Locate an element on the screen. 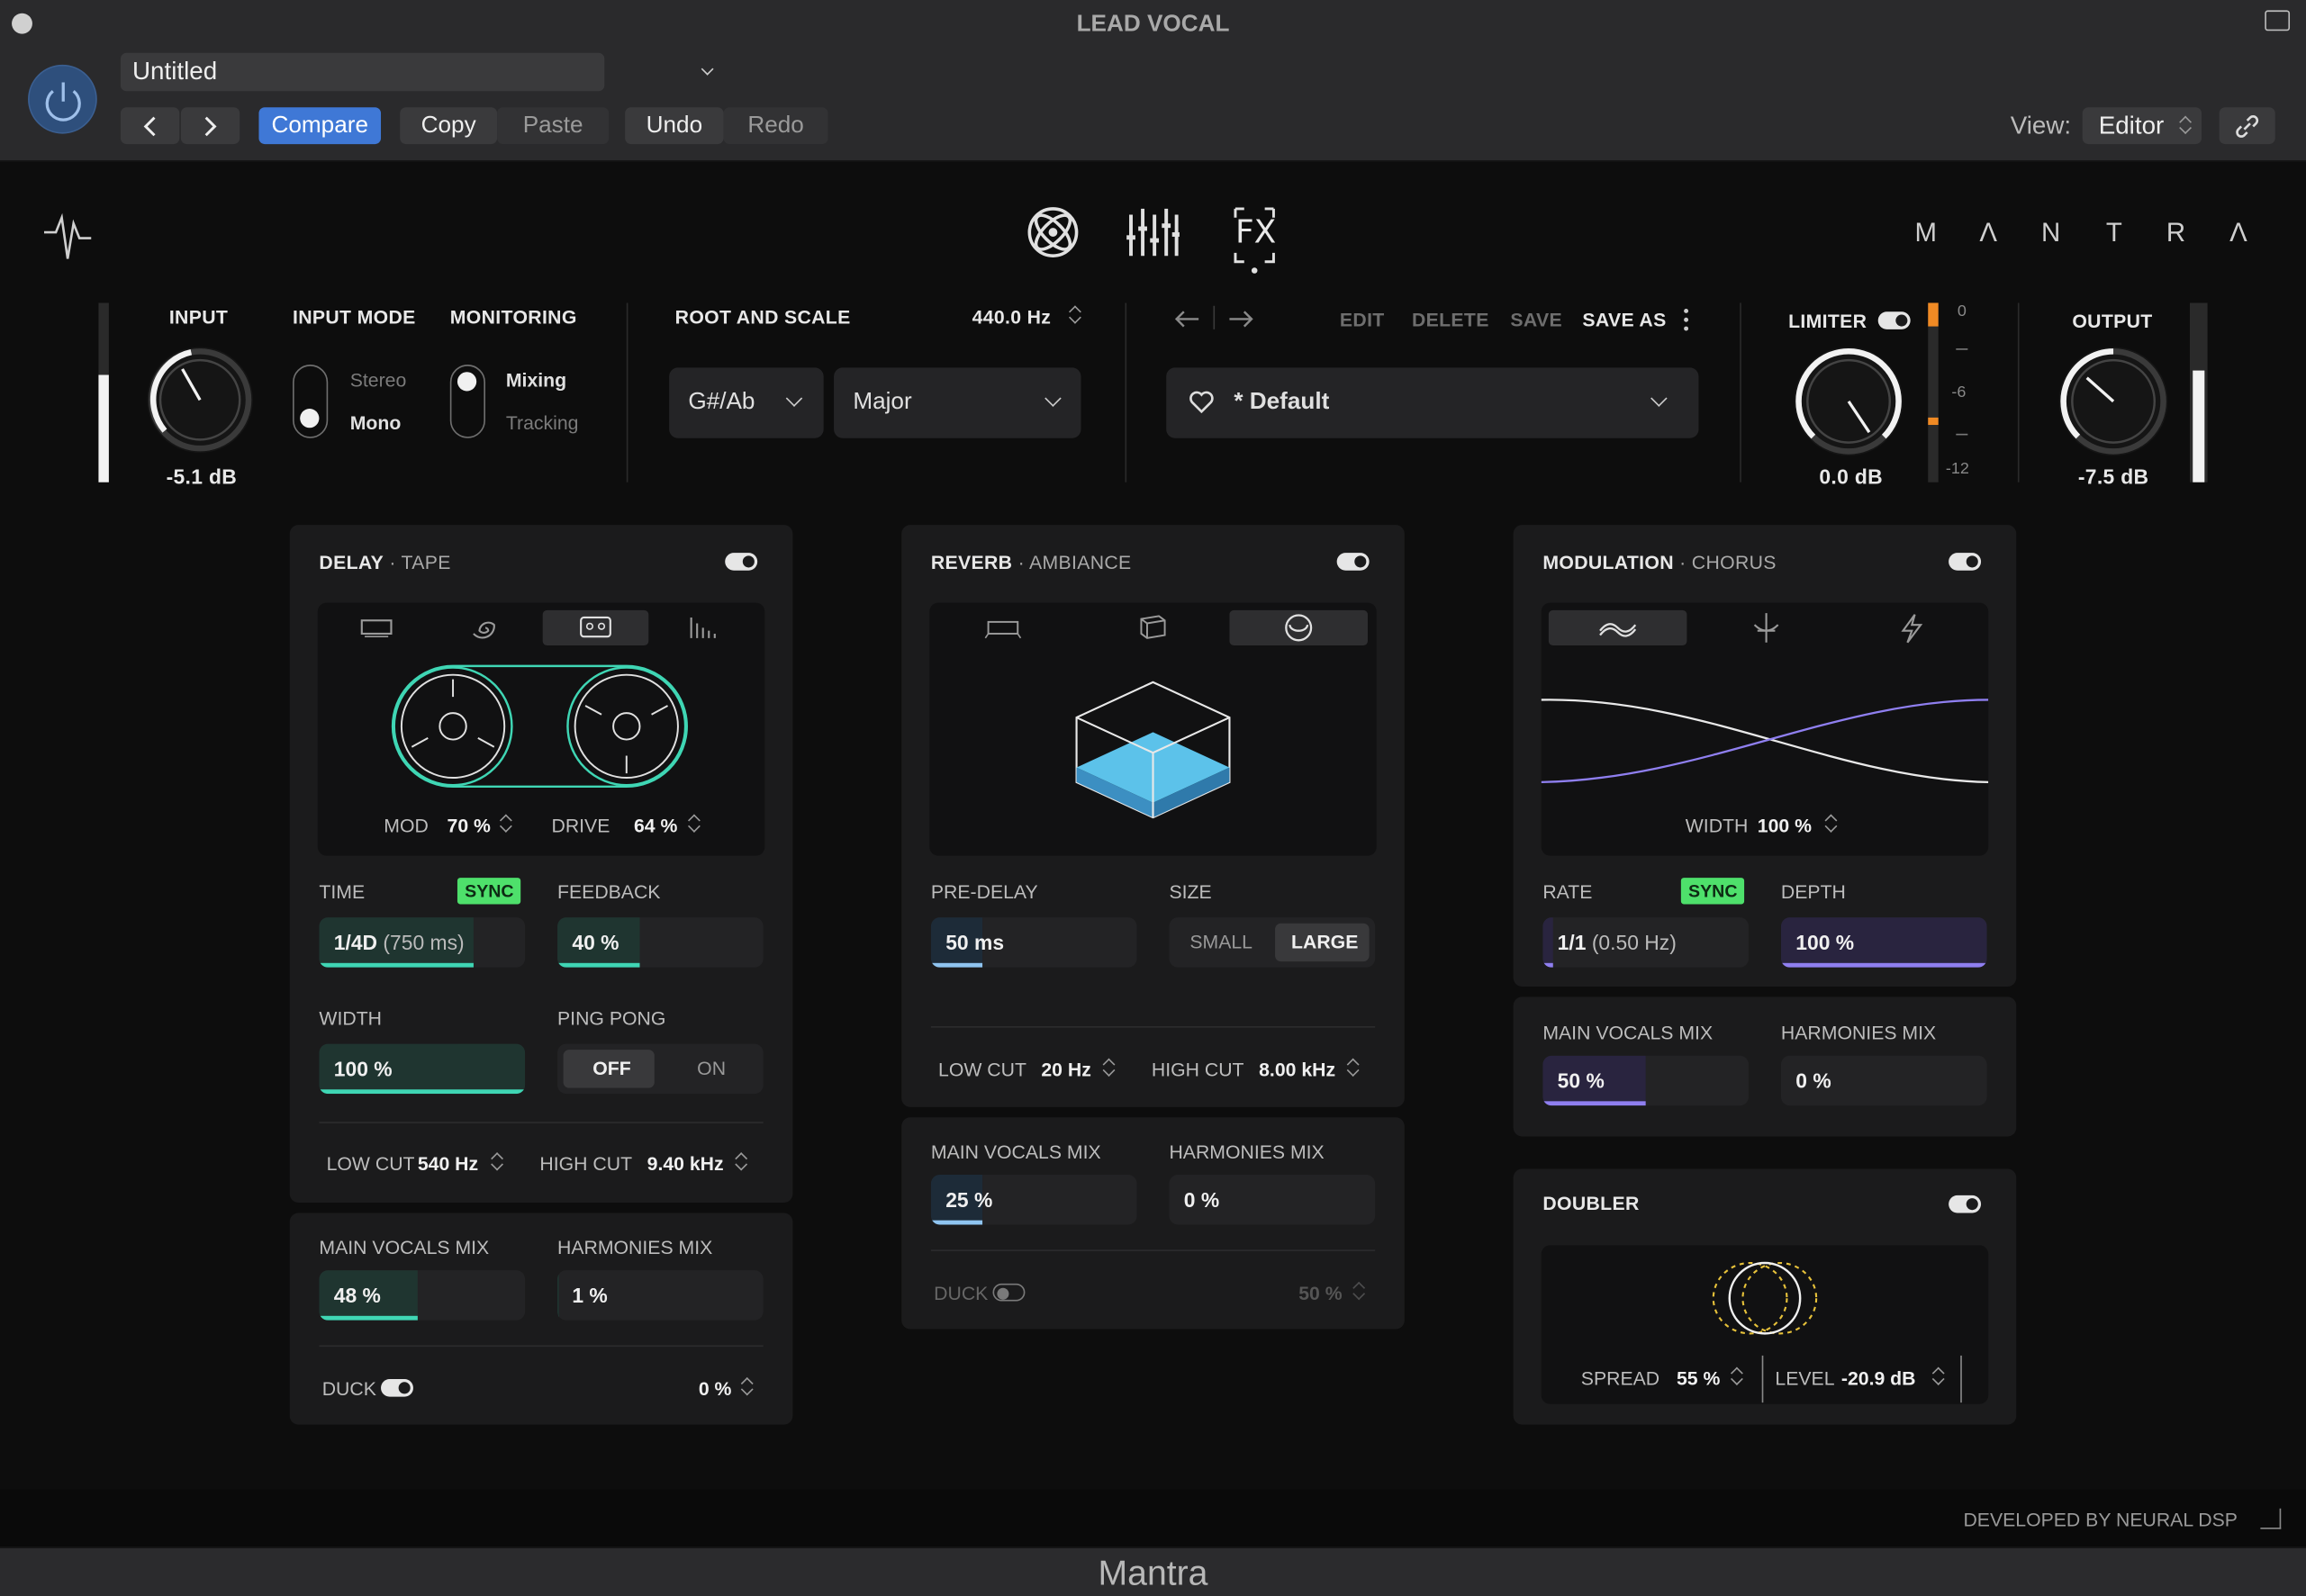  input-mode-mono: Mono is located at coordinates (376, 422).